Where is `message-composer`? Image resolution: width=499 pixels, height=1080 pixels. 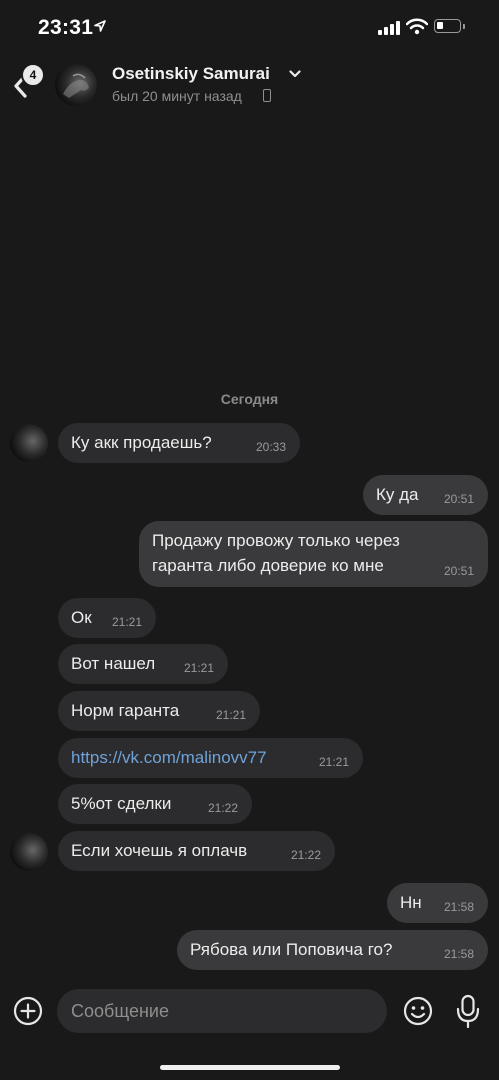
message-composer is located at coordinates (249, 1012).